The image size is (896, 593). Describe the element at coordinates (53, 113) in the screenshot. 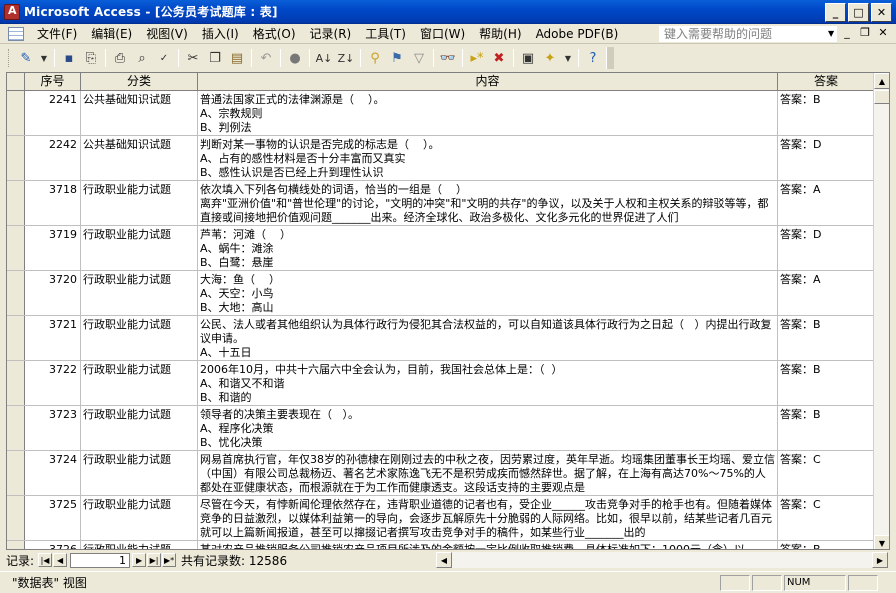

I see `cell-num: 2241` at that location.